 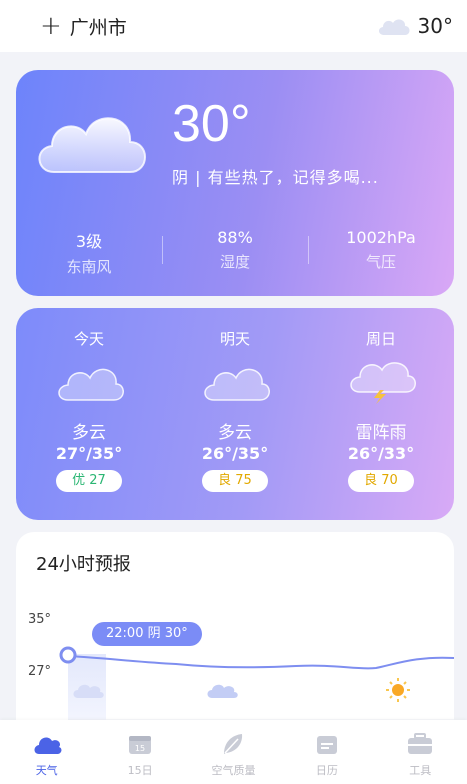 I want to click on aqi-badge: 良 75, so click(x=235, y=481).